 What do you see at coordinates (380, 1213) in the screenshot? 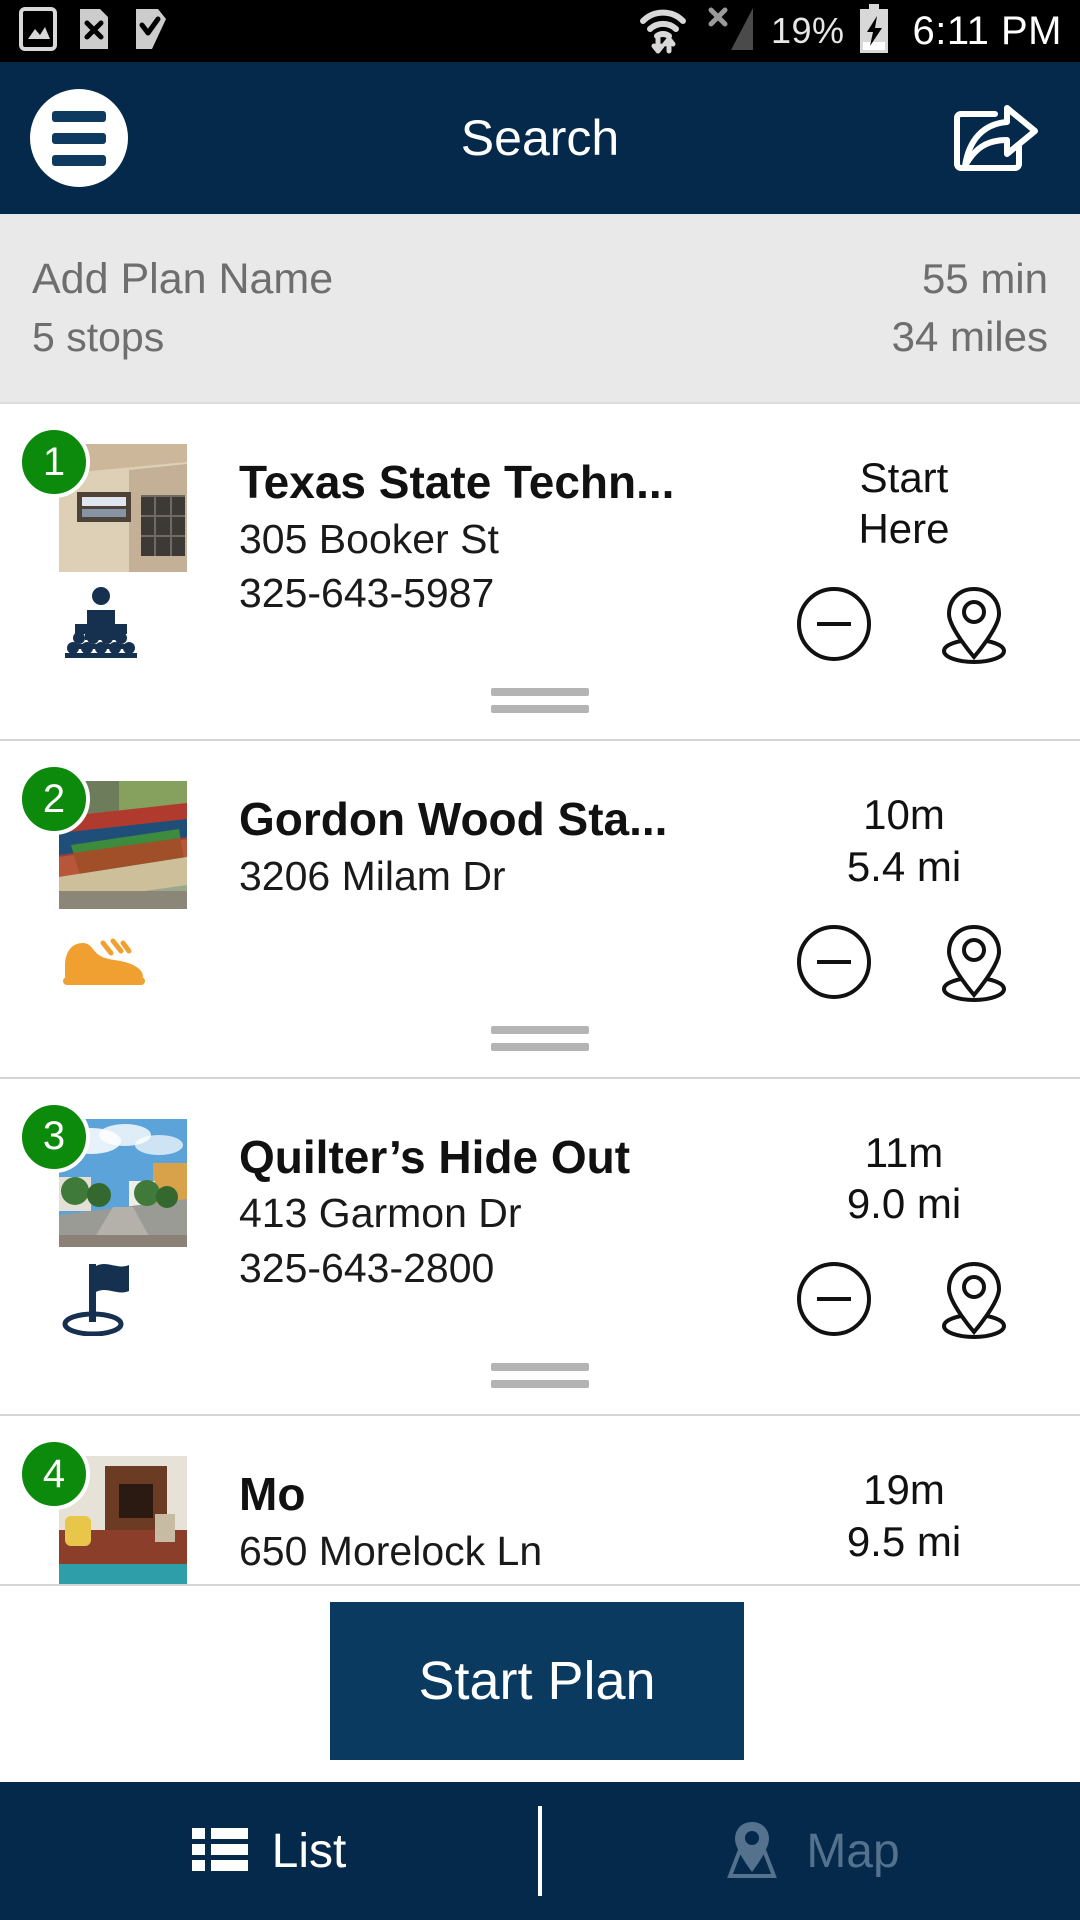
I see `stop-address: 413 Garmon Dr` at bounding box center [380, 1213].